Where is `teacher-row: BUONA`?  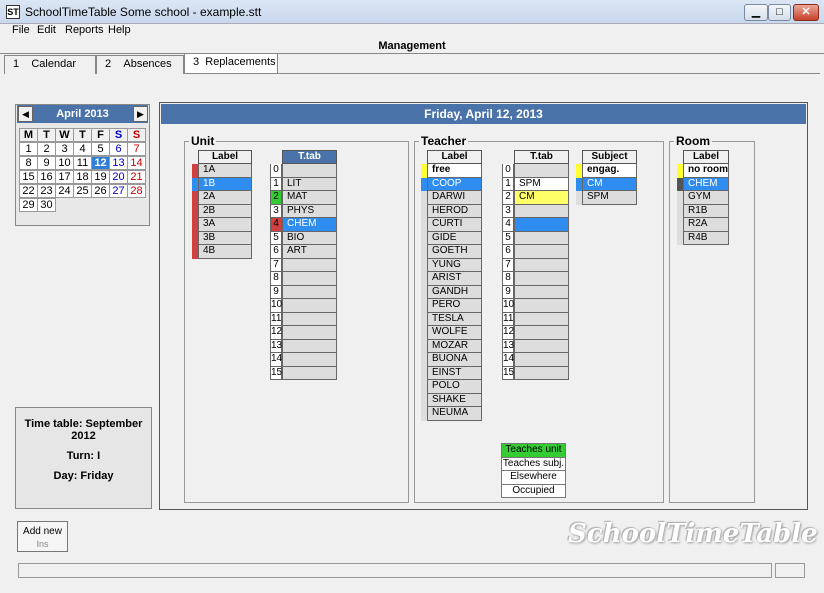
teacher-row: BUONA is located at coordinates (451, 360).